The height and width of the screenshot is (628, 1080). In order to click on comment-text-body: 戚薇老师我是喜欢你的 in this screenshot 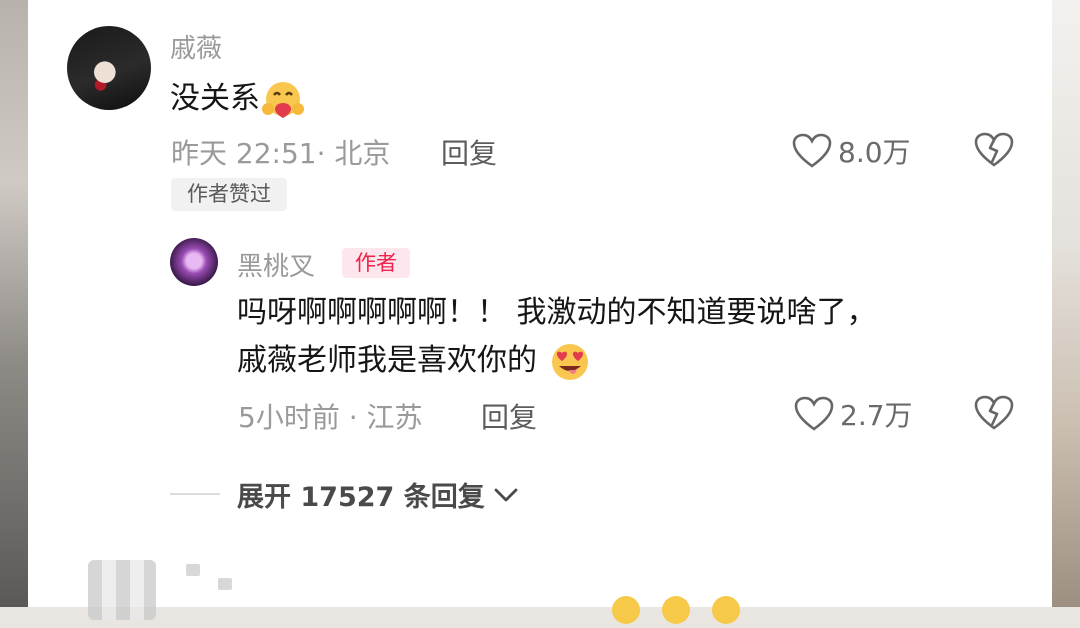, I will do `click(387, 360)`.